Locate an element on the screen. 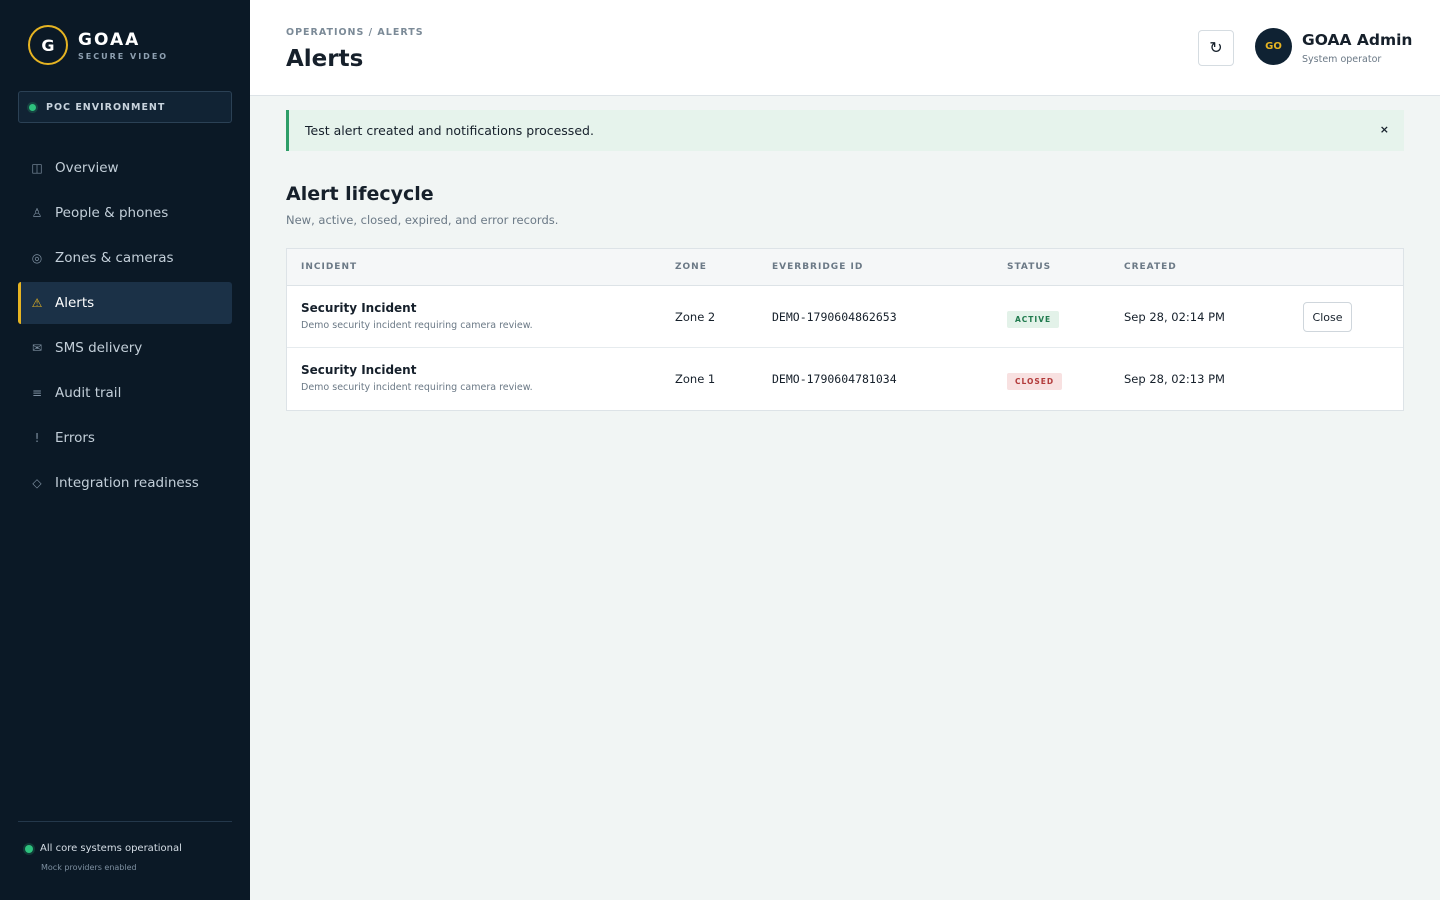 This screenshot has width=1440, height=900. refresh-icon: ↻ is located at coordinates (1216, 48).